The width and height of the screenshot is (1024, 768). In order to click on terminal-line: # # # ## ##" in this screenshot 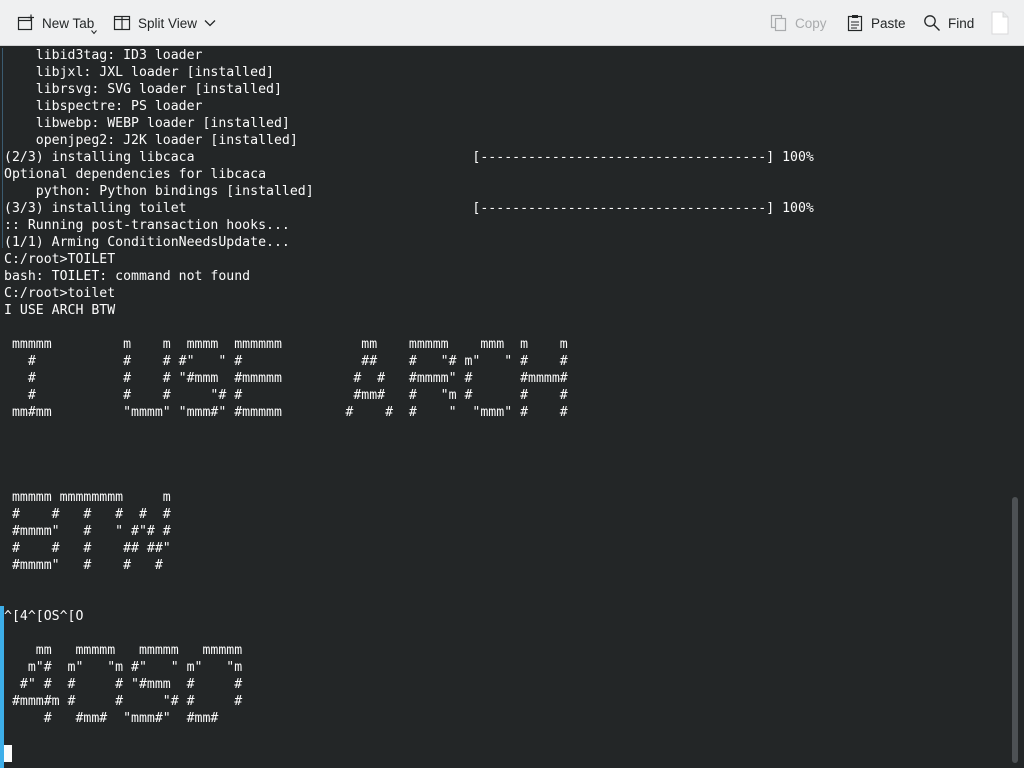, I will do `click(87, 548)`.